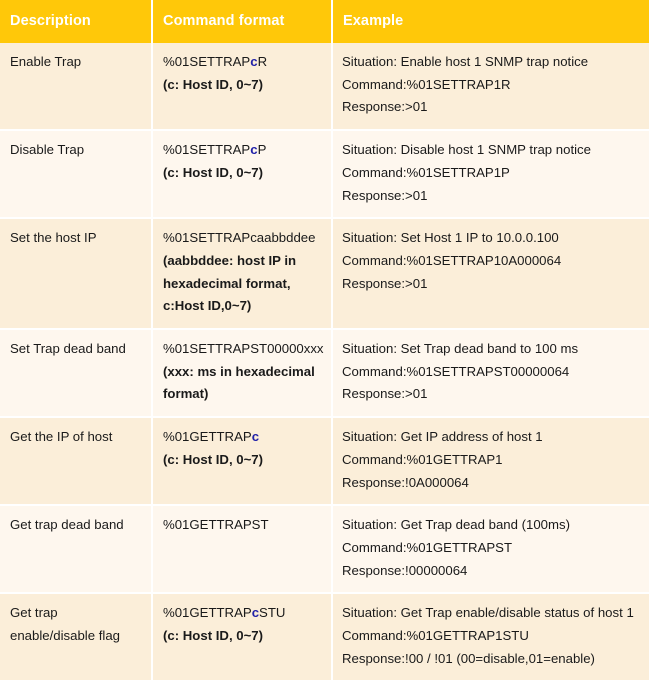  I want to click on command-prefix: %01GETTRAPST, so click(216, 525).